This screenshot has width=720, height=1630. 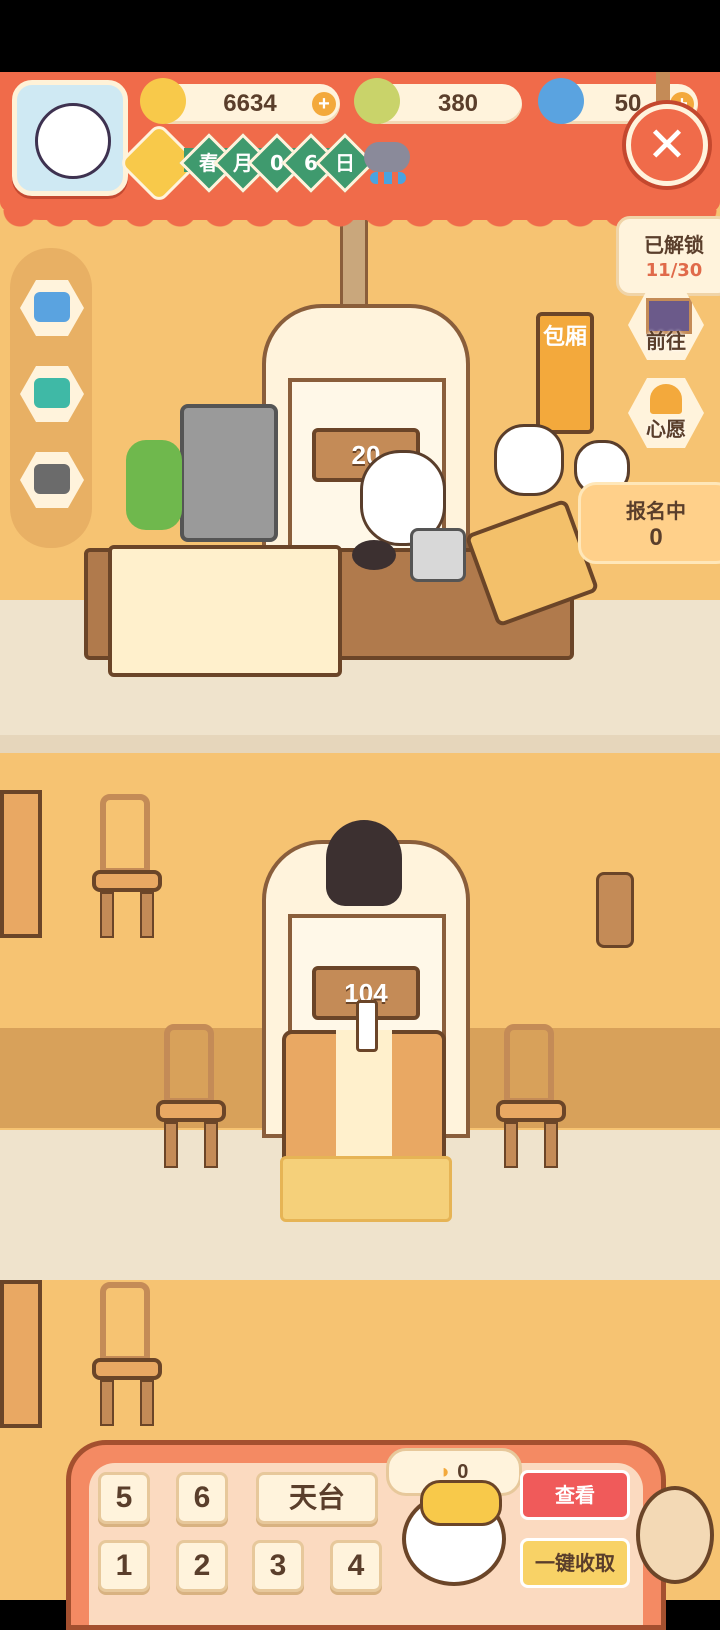 I want to click on floor-6-button: 6, so click(x=202, y=1498).